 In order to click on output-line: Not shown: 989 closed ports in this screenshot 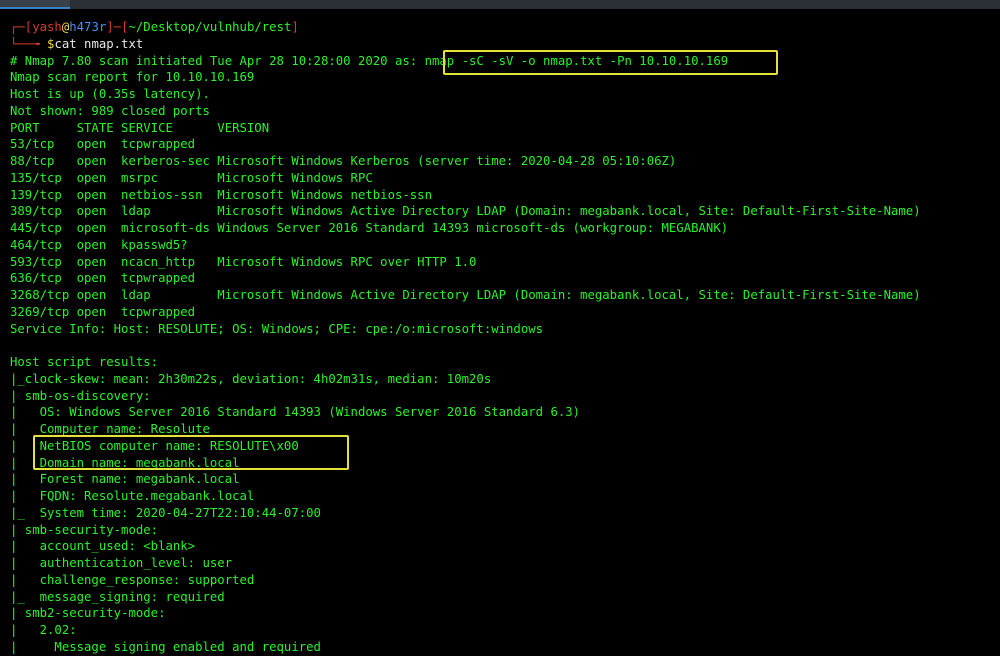, I will do `click(110, 110)`.